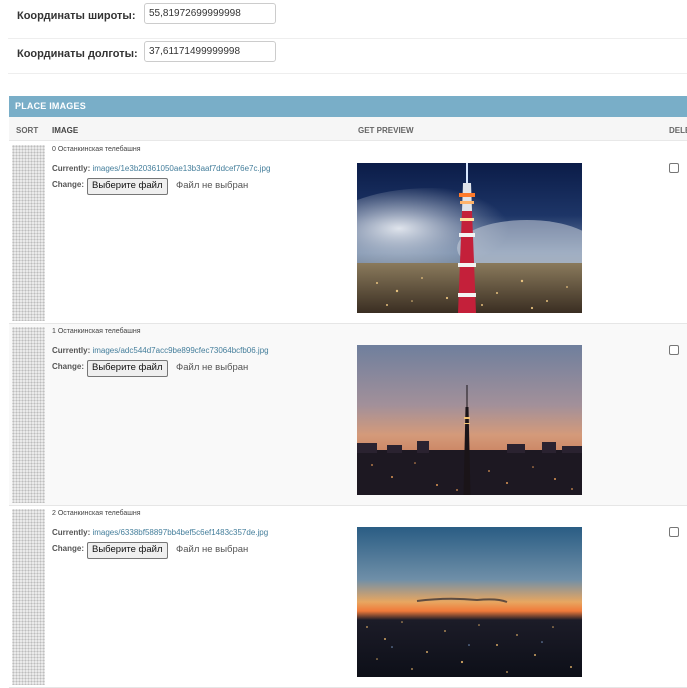 The width and height of the screenshot is (687, 688). I want to click on longitude-input, so click(210, 51).